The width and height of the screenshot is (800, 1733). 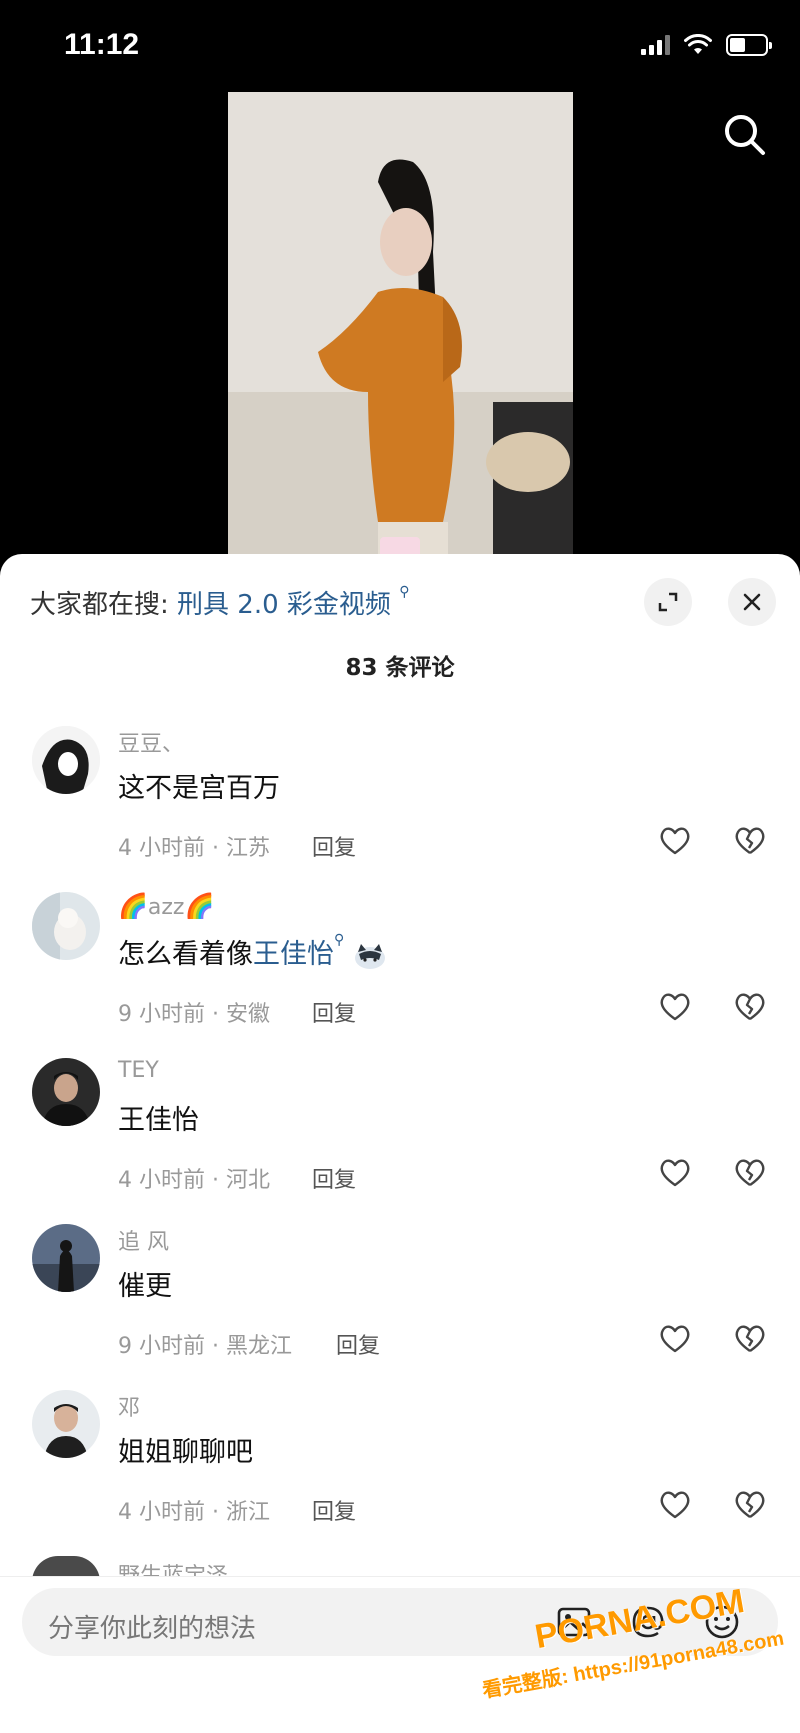 I want to click on cat-sticker-icon, so click(x=369, y=956).